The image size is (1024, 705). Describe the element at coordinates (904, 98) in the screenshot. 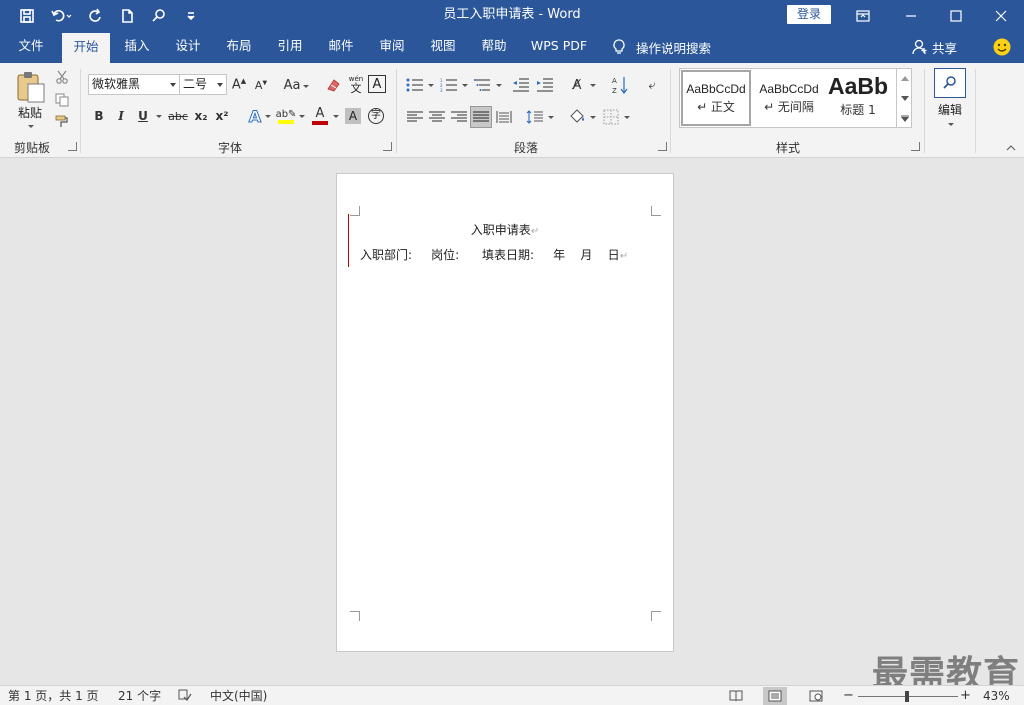

I see `styles-scroll-down` at that location.